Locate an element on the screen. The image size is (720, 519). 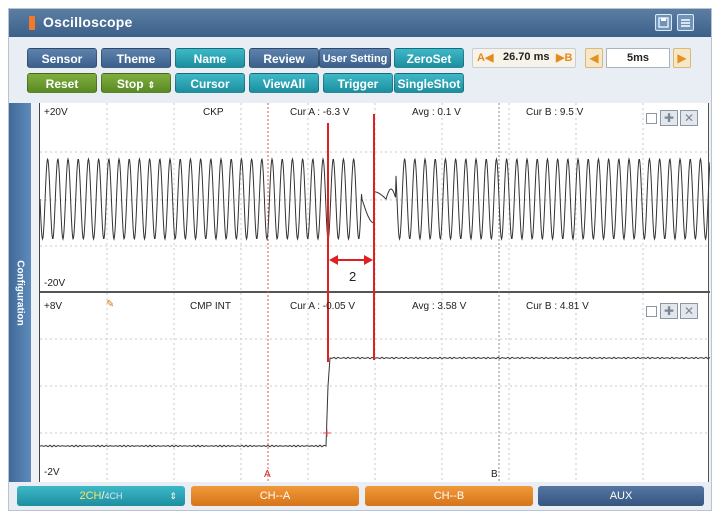
configuration-tab: Configuration is located at coordinates (20, 292).